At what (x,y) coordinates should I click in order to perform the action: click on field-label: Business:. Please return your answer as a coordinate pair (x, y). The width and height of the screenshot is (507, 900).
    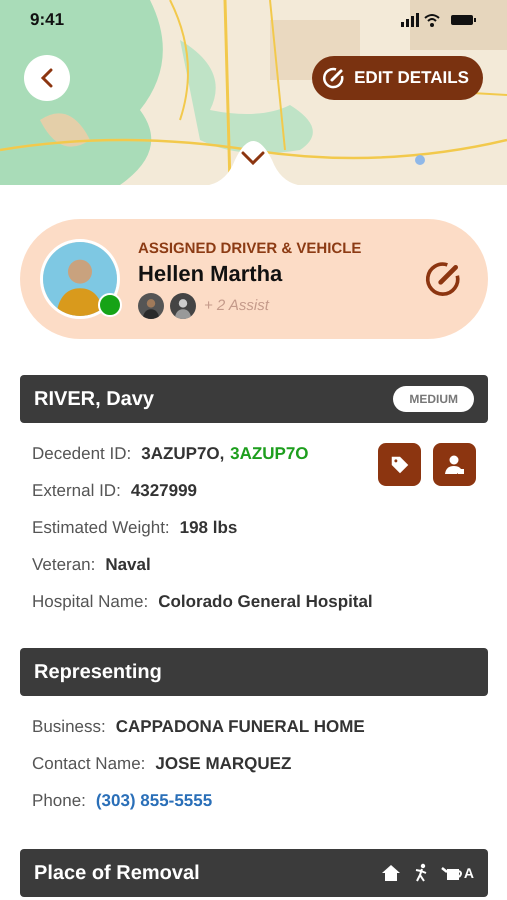
    Looking at the image, I should click on (69, 726).